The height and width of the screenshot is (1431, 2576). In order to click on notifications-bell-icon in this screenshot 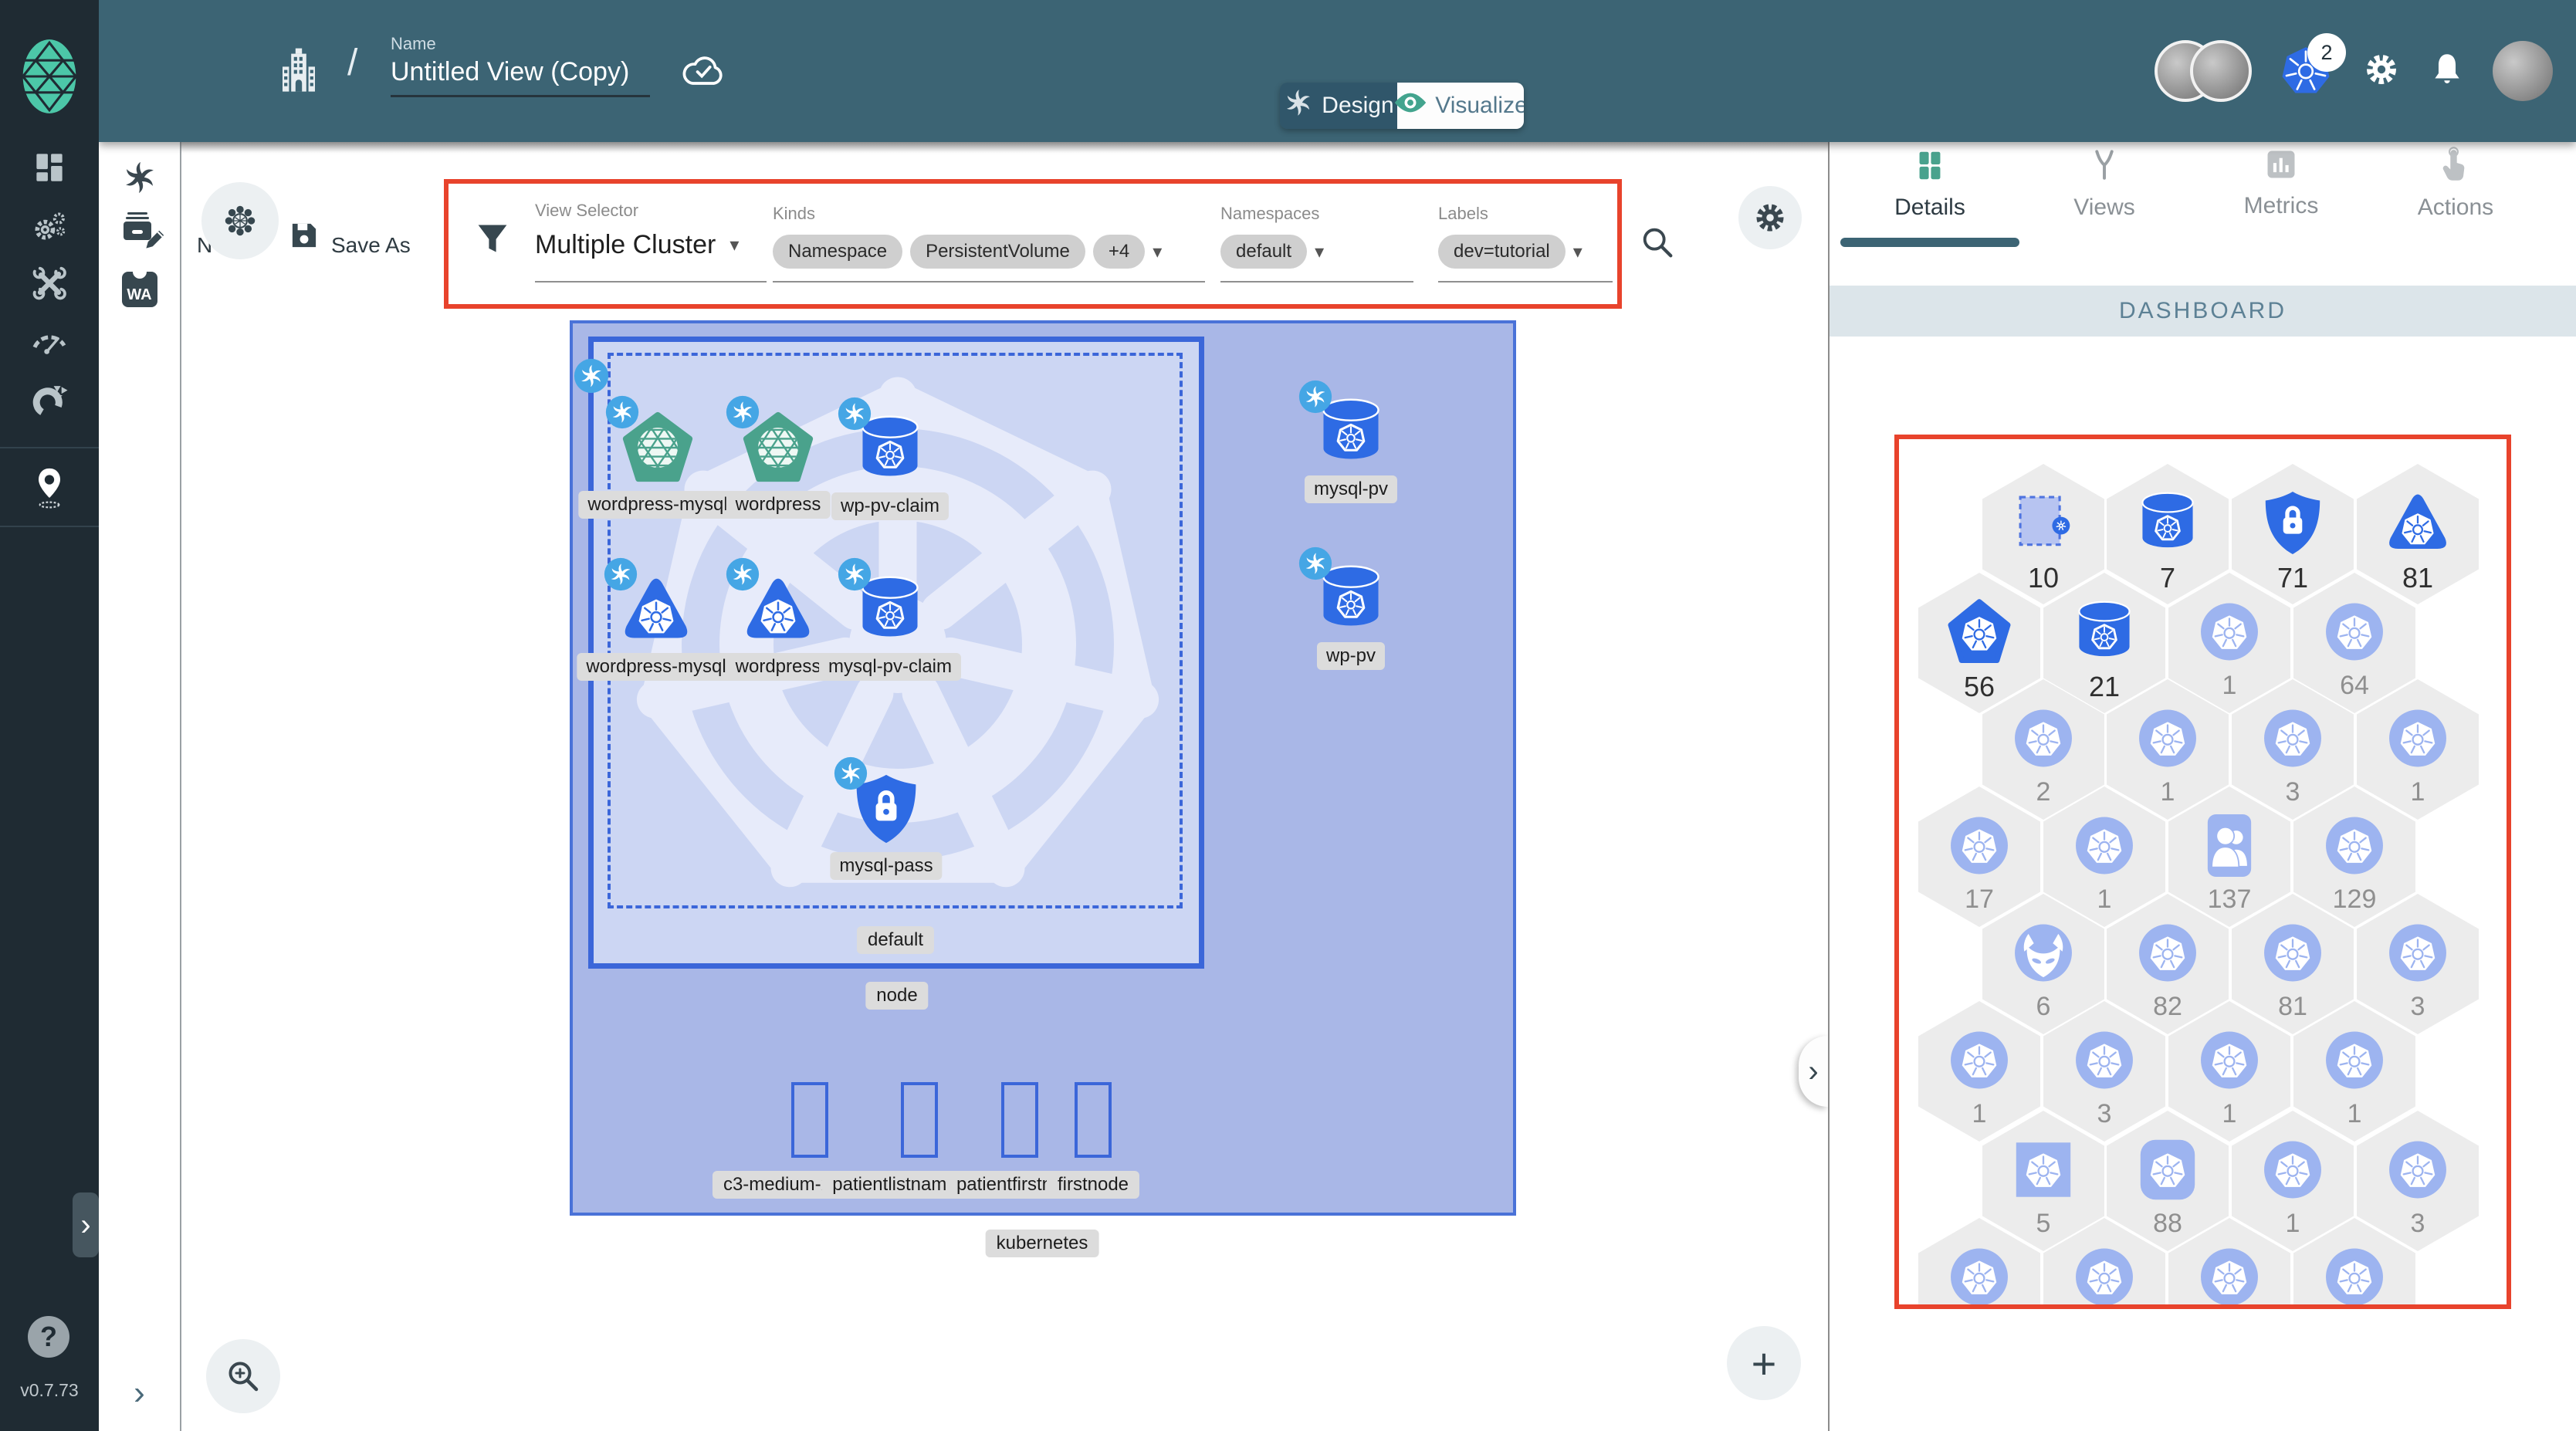, I will do `click(2447, 71)`.